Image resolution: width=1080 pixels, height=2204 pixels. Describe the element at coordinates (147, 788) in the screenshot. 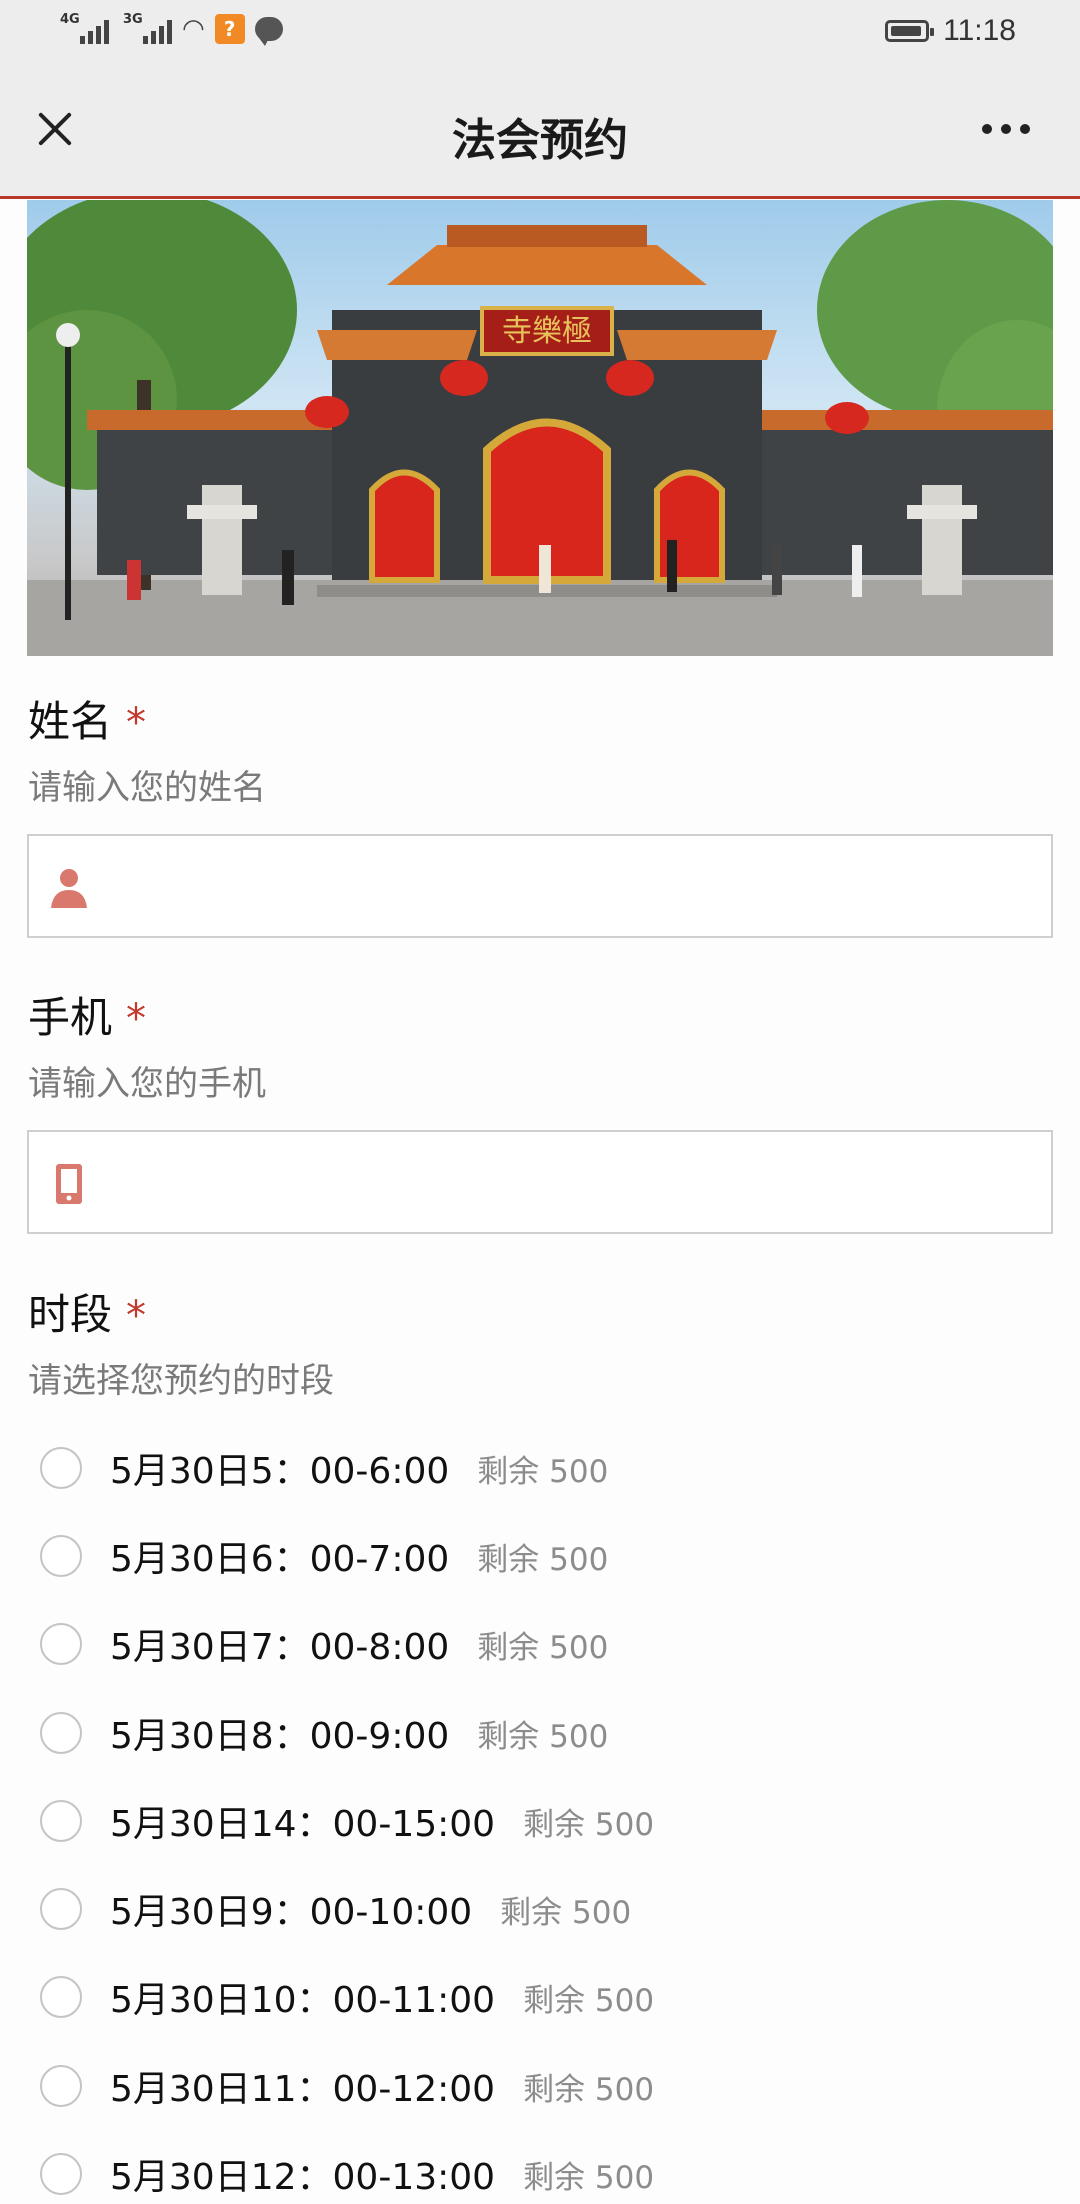

I see `name-field-hint: 请输入您的姓名` at that location.